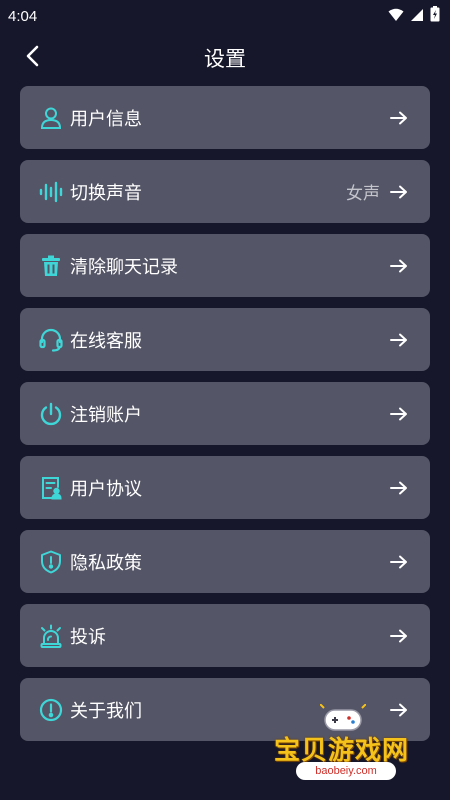 This screenshot has width=450, height=800. Describe the element at coordinates (396, 16) in the screenshot. I see `wifi-icon` at that location.